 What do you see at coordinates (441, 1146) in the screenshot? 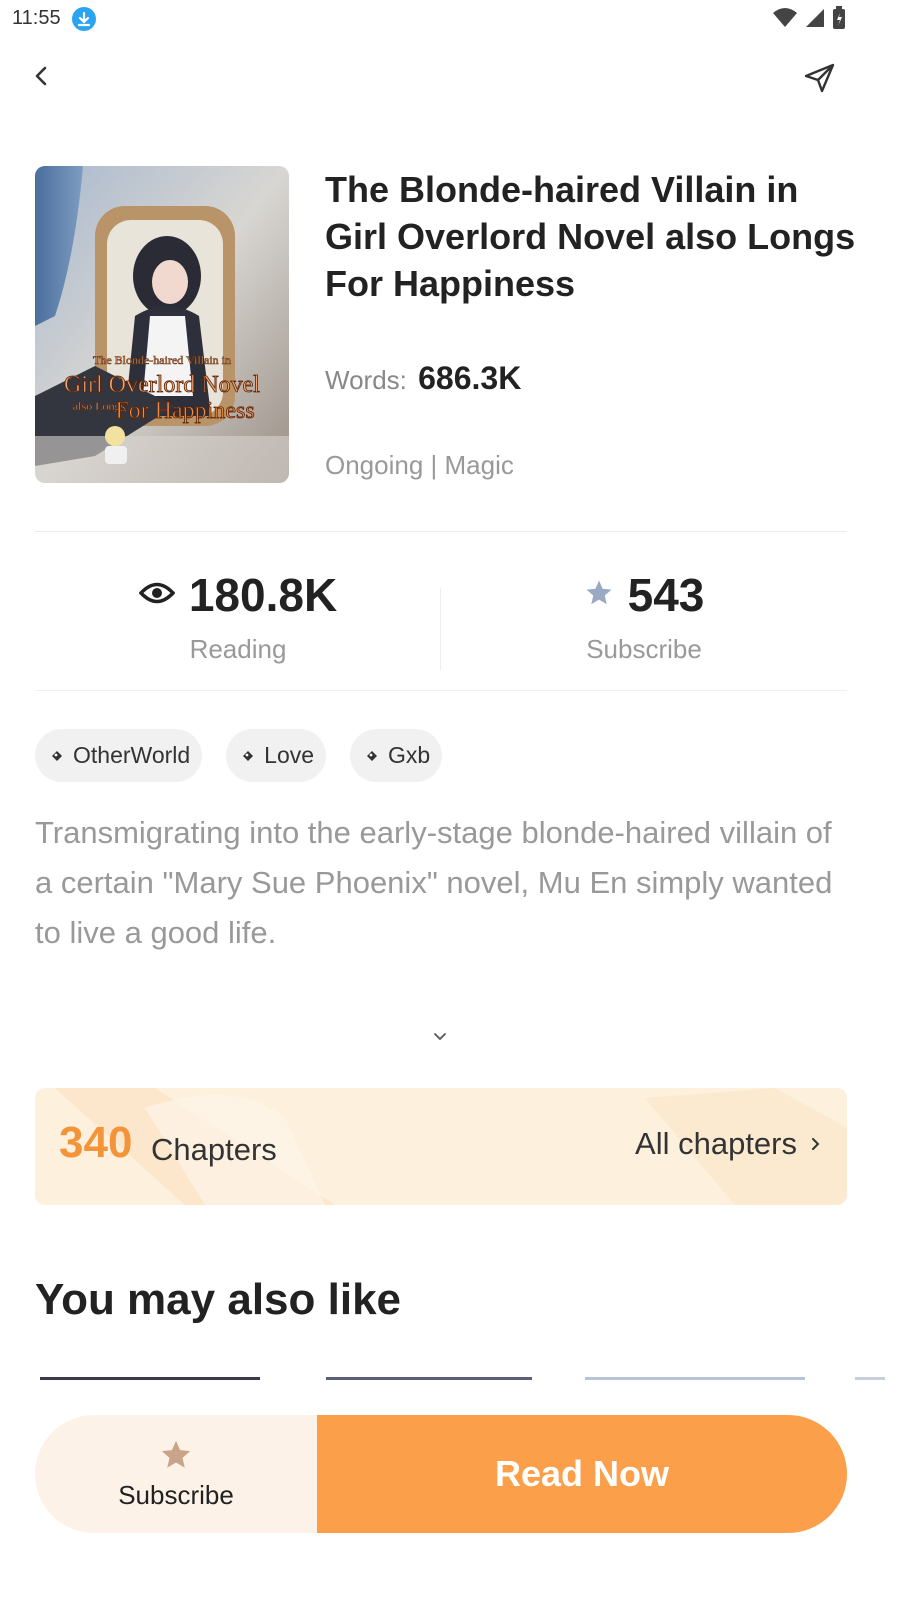
I see `chapters-card: 340 Chapters All chapters` at bounding box center [441, 1146].